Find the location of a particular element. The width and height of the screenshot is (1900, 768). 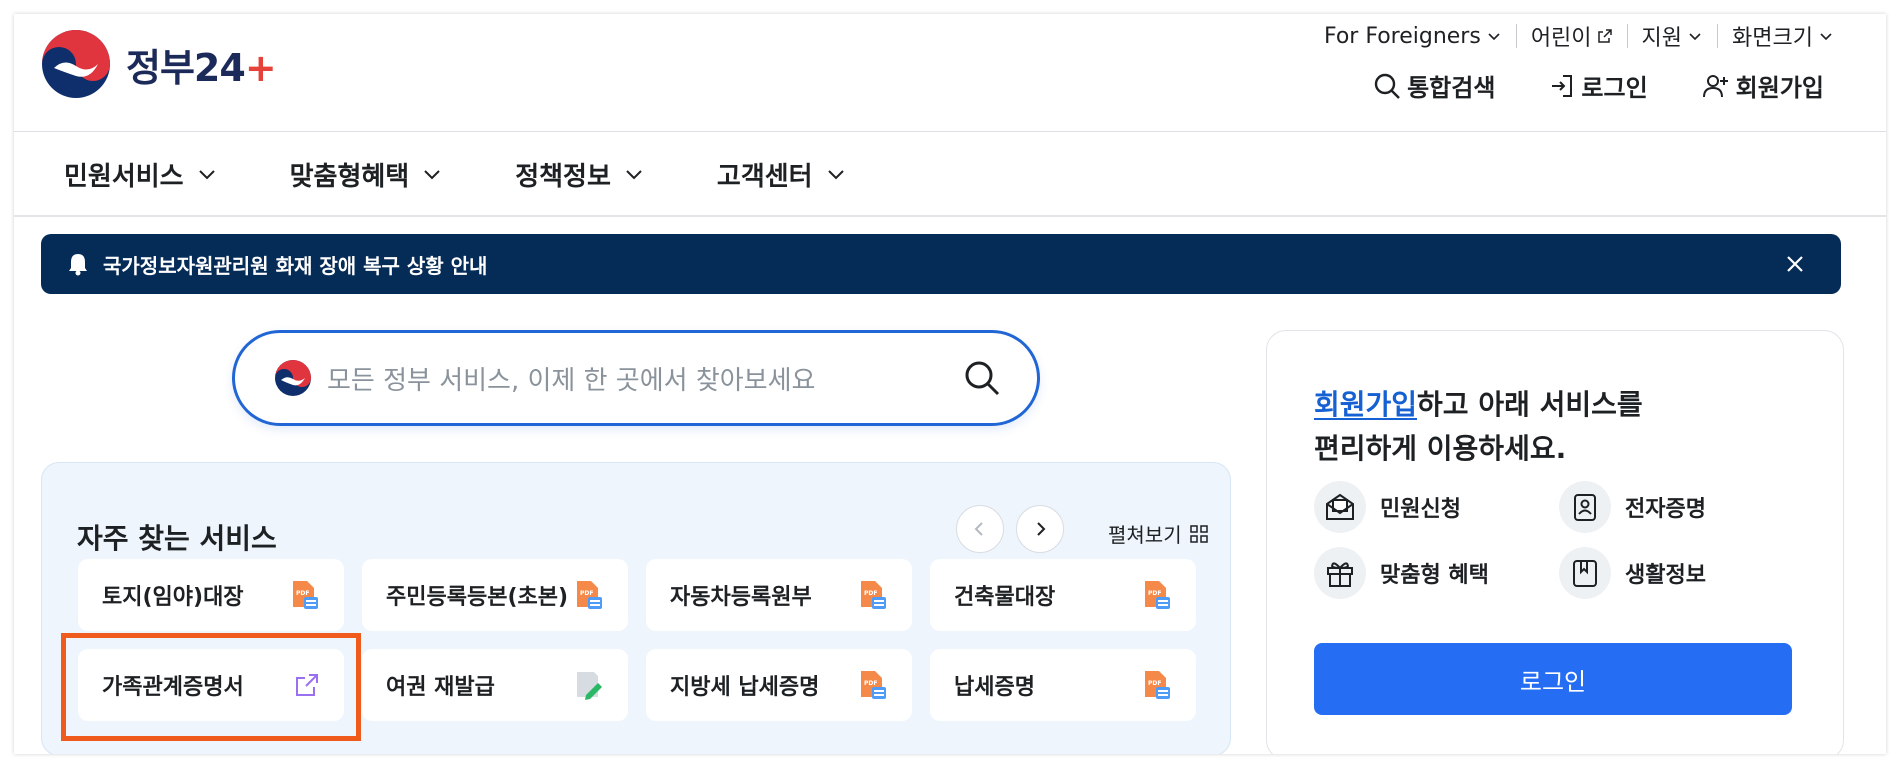

support-menu: 지원 is located at coordinates (1672, 36).